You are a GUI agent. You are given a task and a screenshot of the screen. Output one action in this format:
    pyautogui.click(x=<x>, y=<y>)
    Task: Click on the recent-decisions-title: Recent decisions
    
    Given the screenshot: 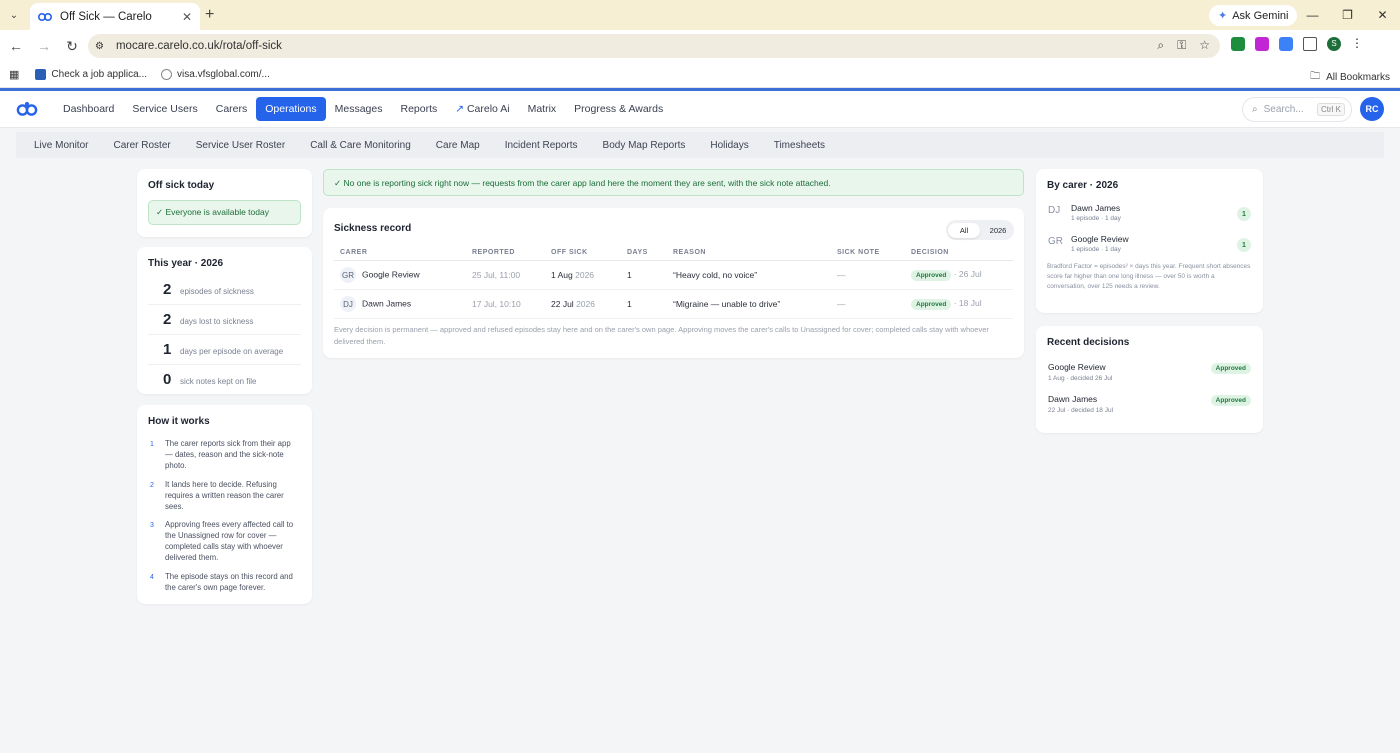 What is the action you would take?
    pyautogui.click(x=1088, y=342)
    